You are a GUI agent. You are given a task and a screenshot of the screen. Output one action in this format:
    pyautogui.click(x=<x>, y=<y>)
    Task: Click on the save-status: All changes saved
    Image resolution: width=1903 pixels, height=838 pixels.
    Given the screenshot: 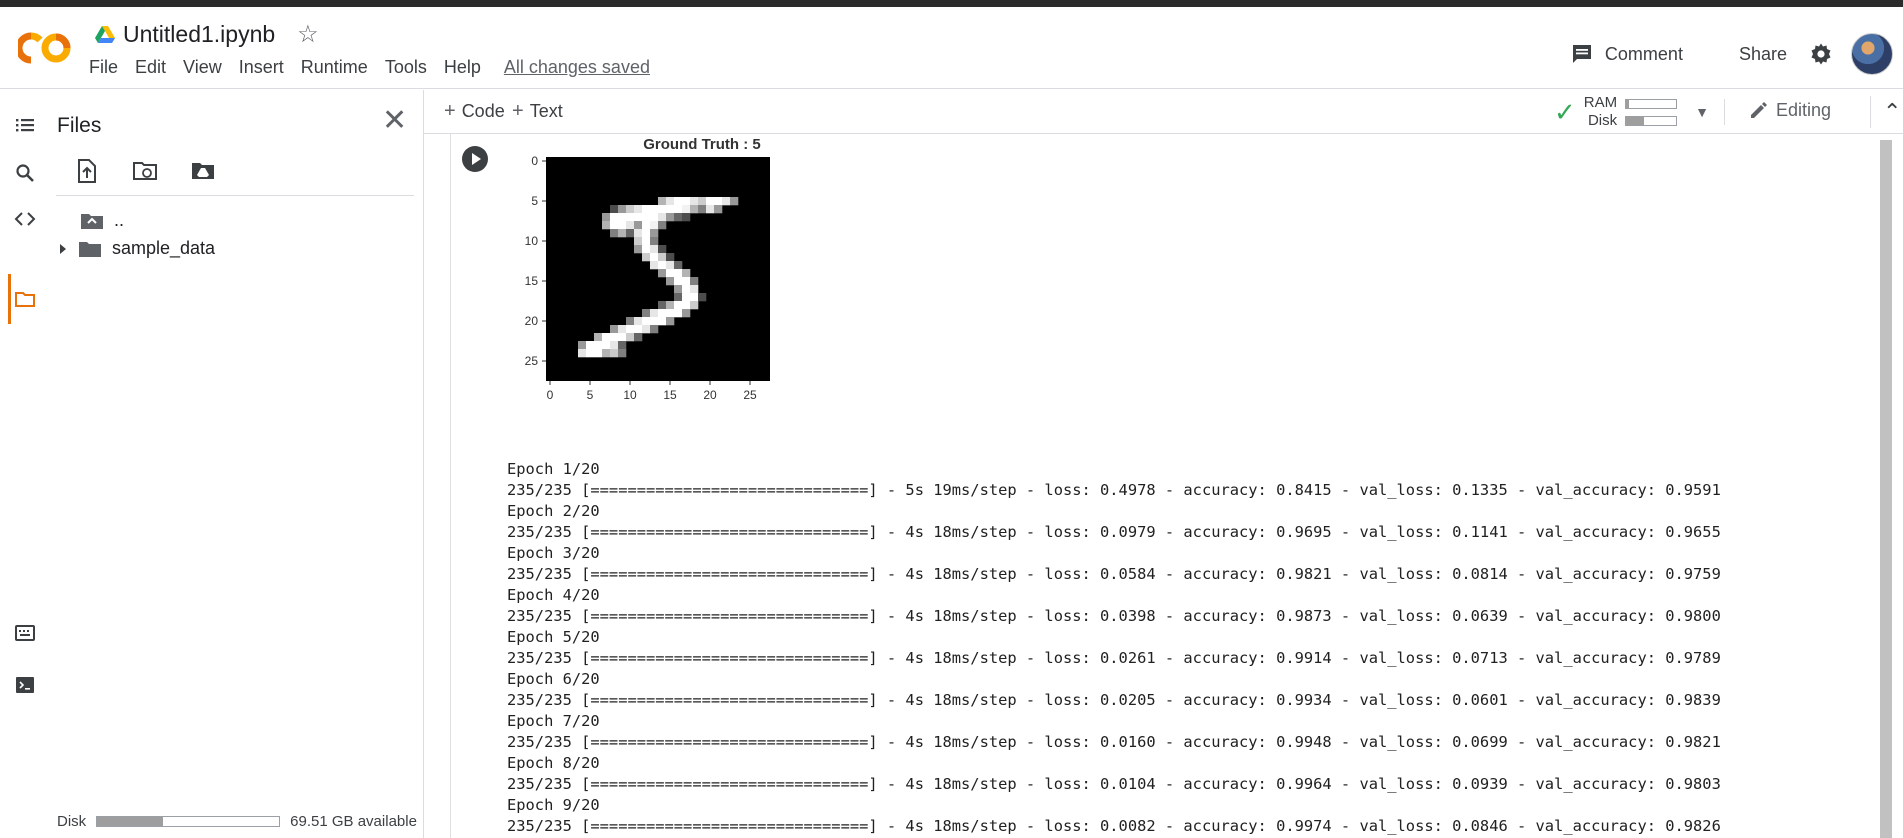 What is the action you would take?
    pyautogui.click(x=581, y=67)
    